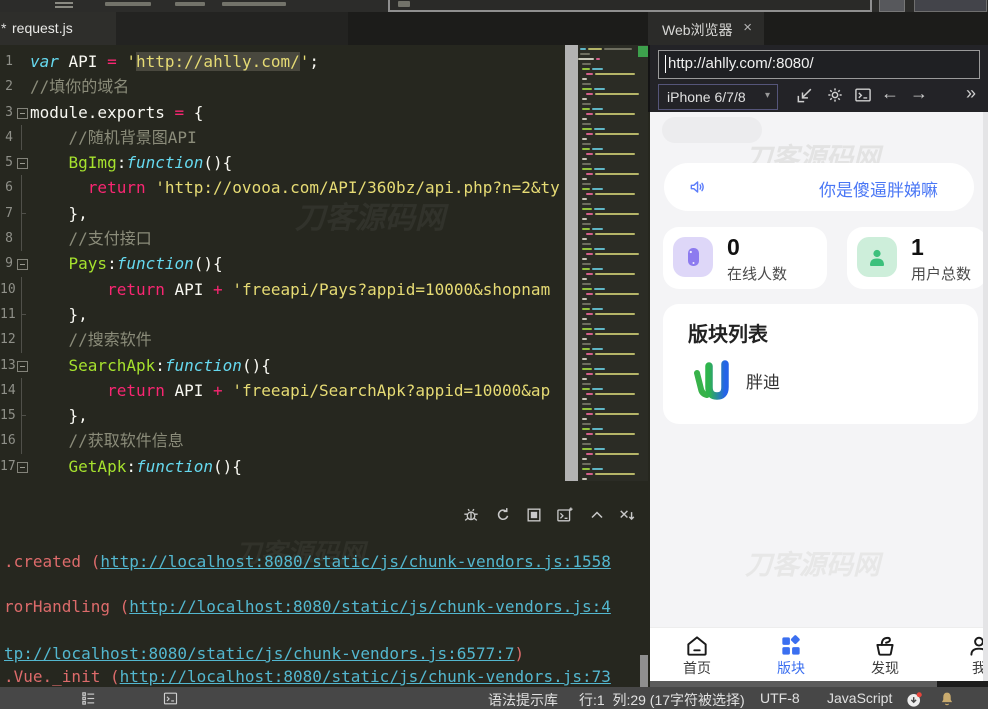  Describe the element at coordinates (914, 699) in the screenshot. I see `update-download-icon` at that location.